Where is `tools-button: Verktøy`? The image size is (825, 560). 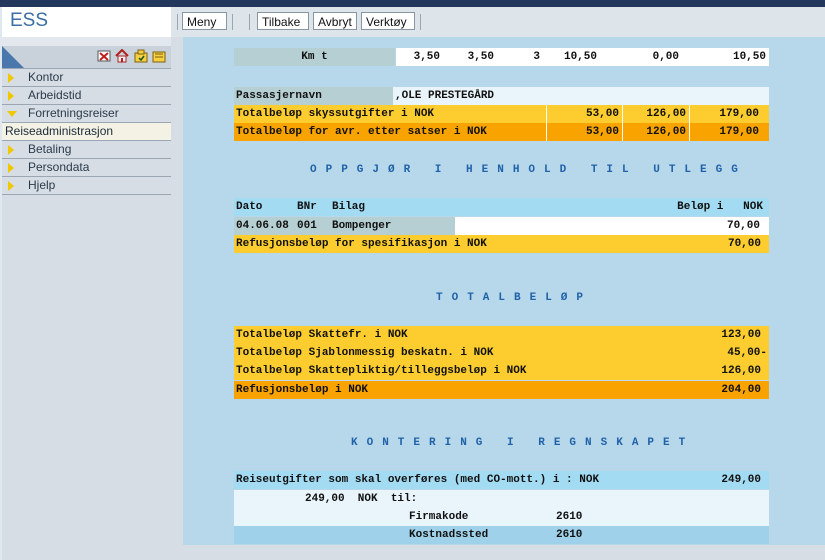 tools-button: Verktøy is located at coordinates (388, 27).